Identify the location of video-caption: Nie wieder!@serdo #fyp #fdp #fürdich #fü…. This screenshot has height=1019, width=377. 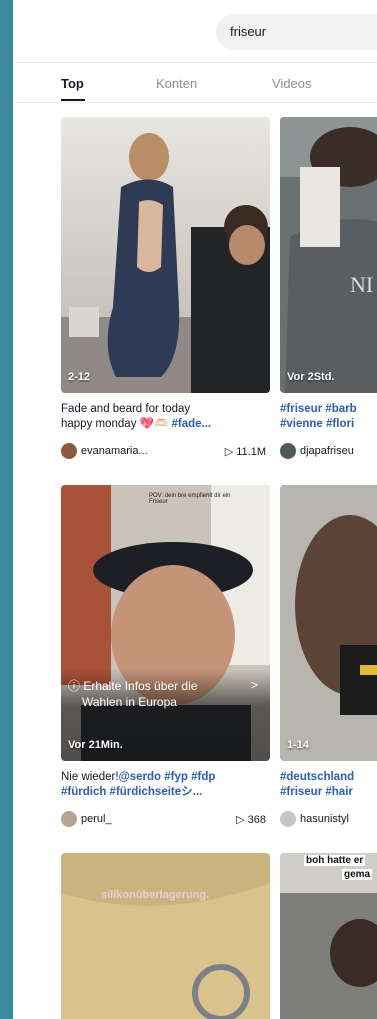
(165, 785).